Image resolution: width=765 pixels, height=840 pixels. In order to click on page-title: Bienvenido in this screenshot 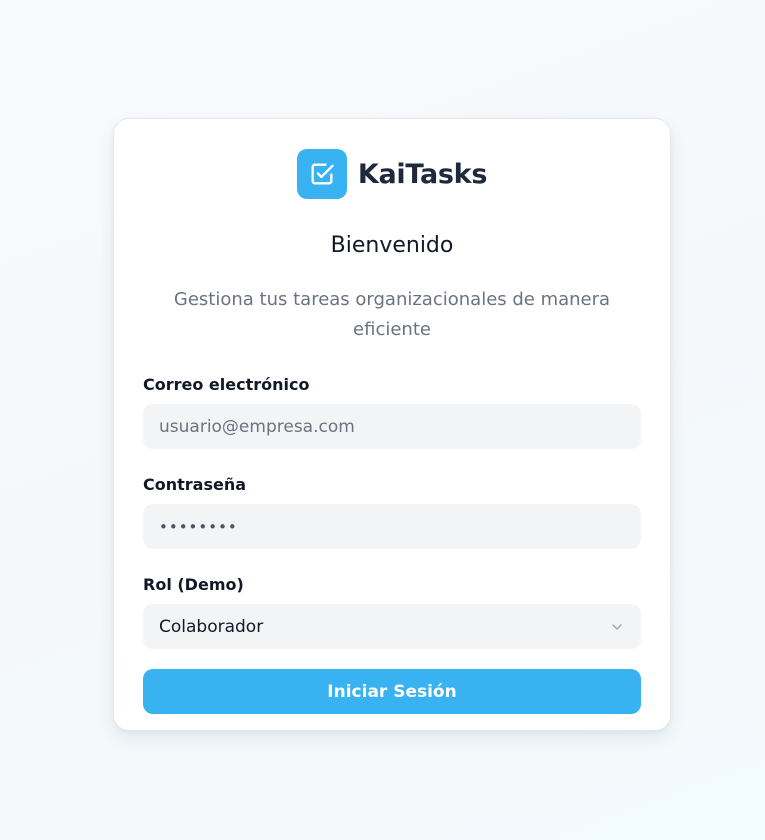, I will do `click(392, 245)`.